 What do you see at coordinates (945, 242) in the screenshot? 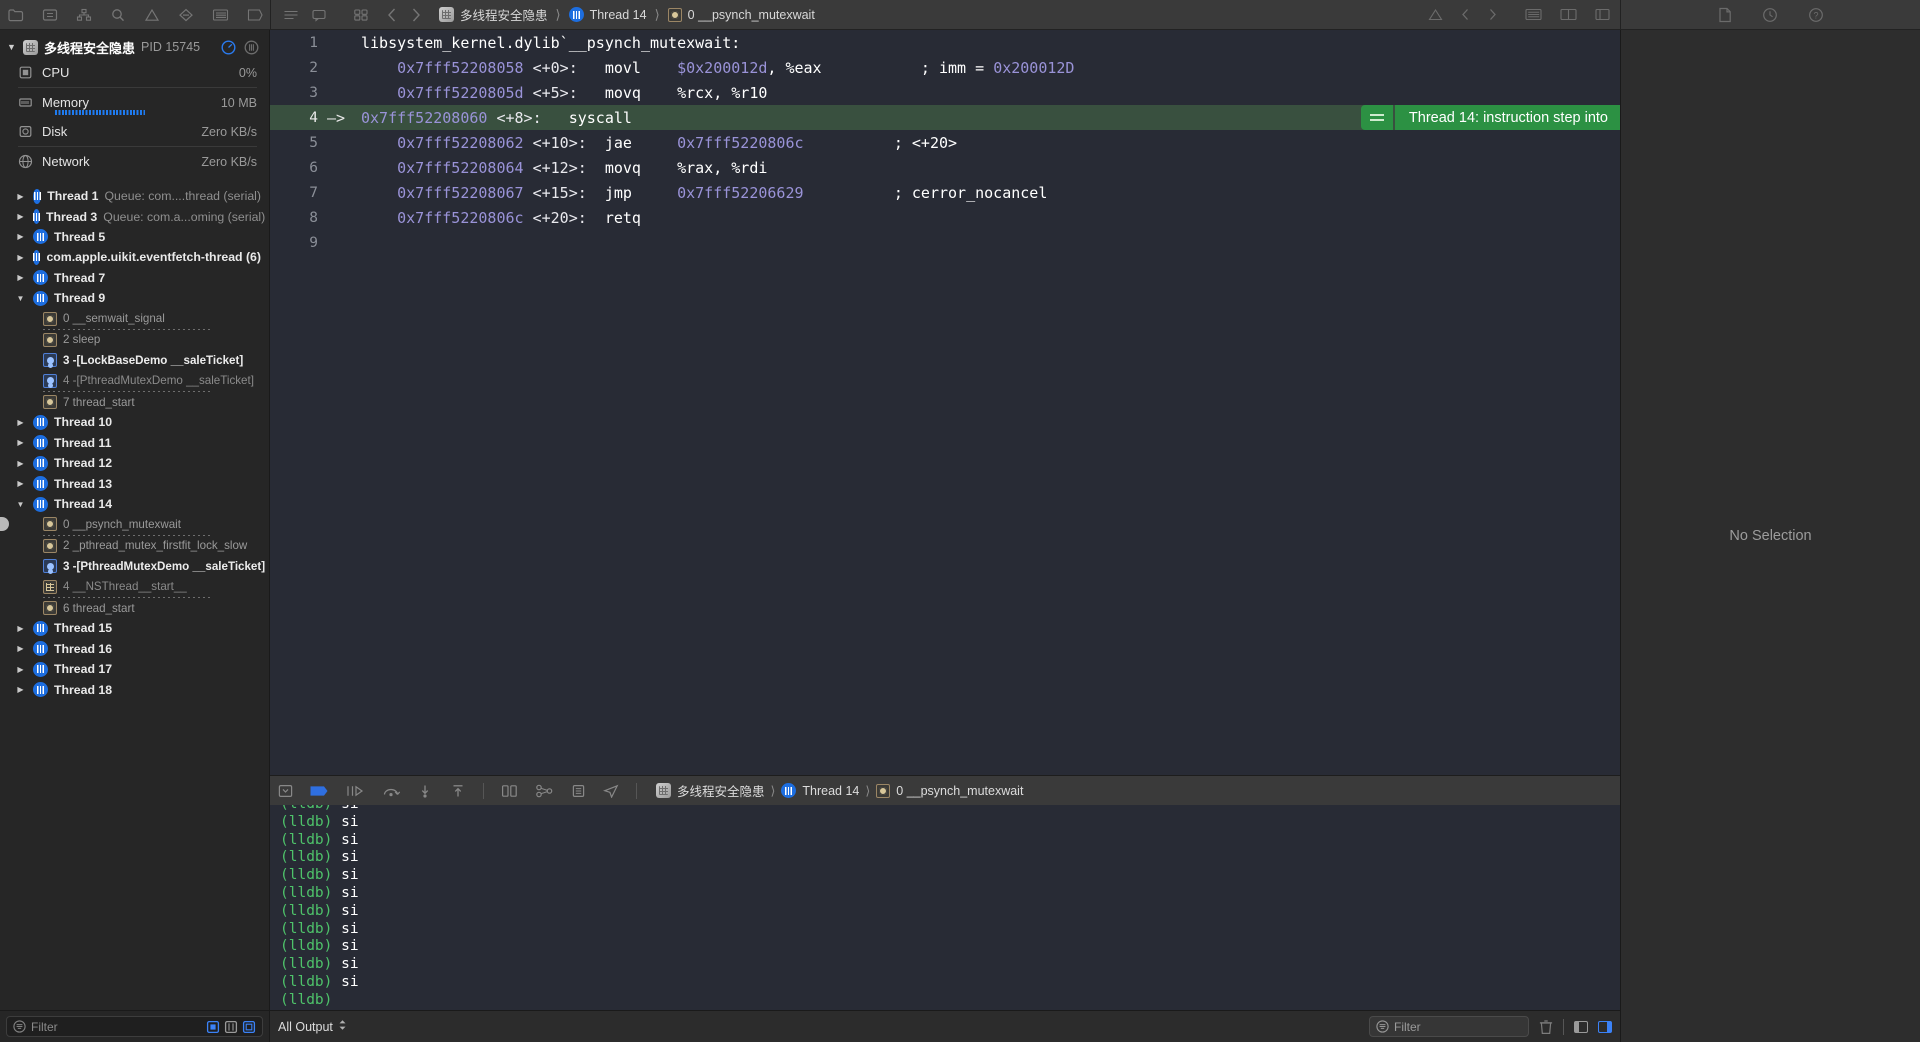
I see `code-line: 9` at bounding box center [945, 242].